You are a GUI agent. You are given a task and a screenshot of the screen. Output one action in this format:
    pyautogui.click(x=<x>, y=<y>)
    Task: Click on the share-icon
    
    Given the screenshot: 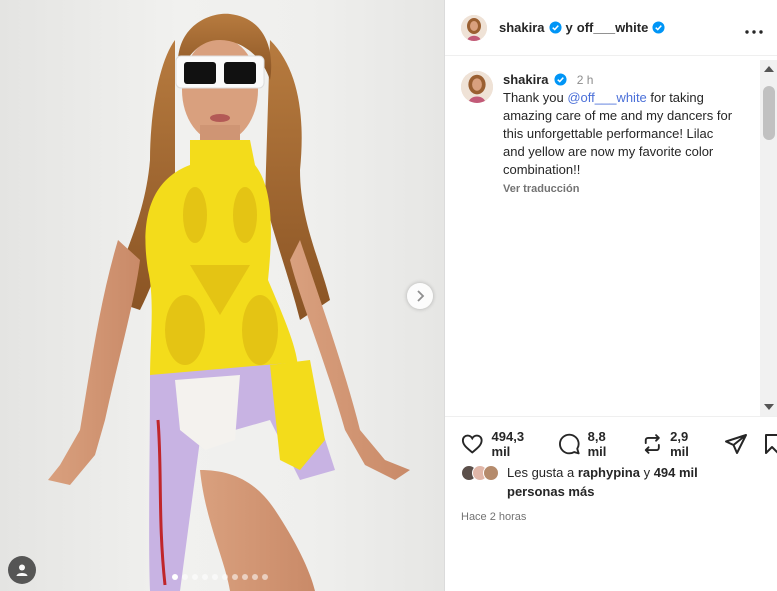 What is the action you would take?
    pyautogui.click(x=736, y=443)
    